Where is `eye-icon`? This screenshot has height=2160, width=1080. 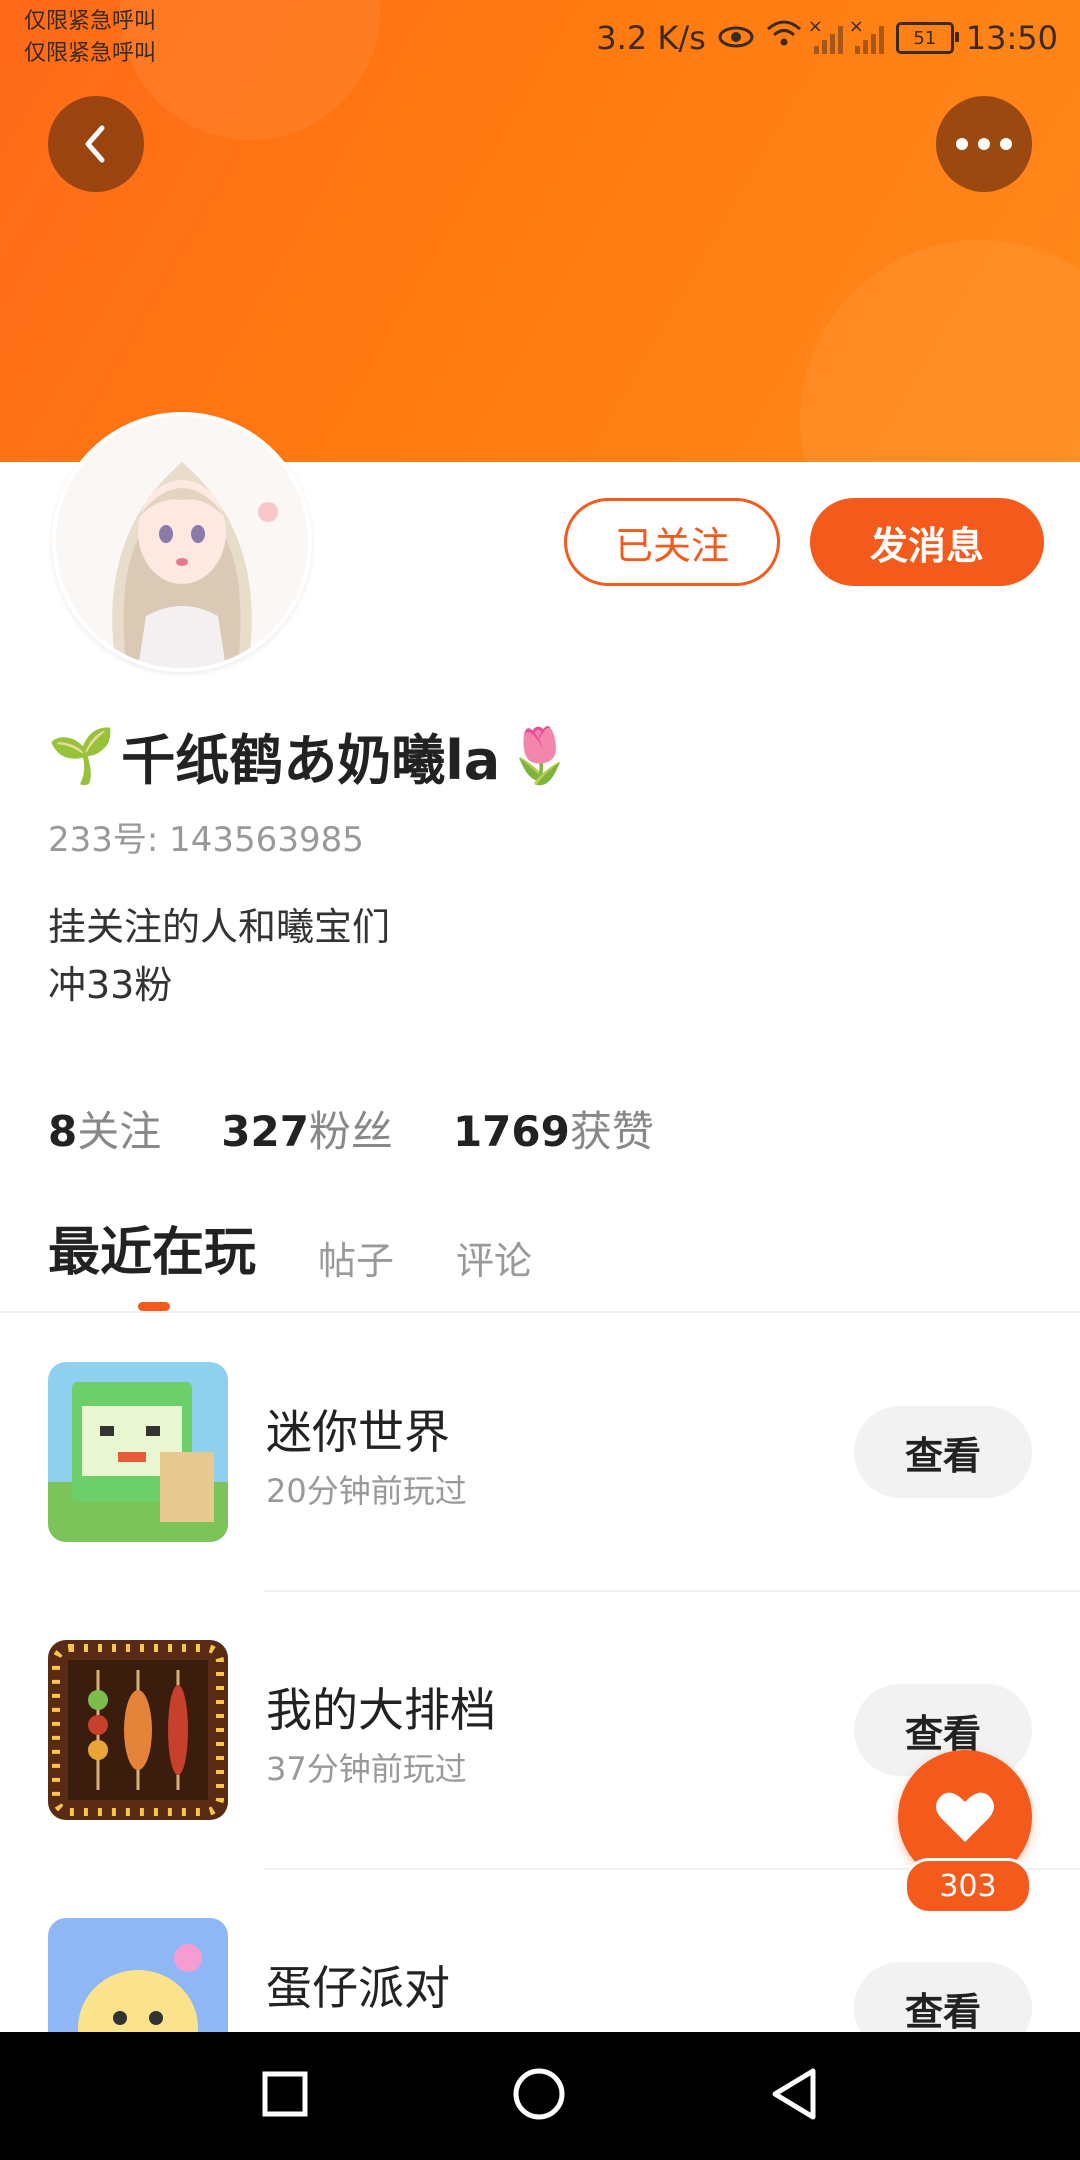
eye-icon is located at coordinates (736, 38).